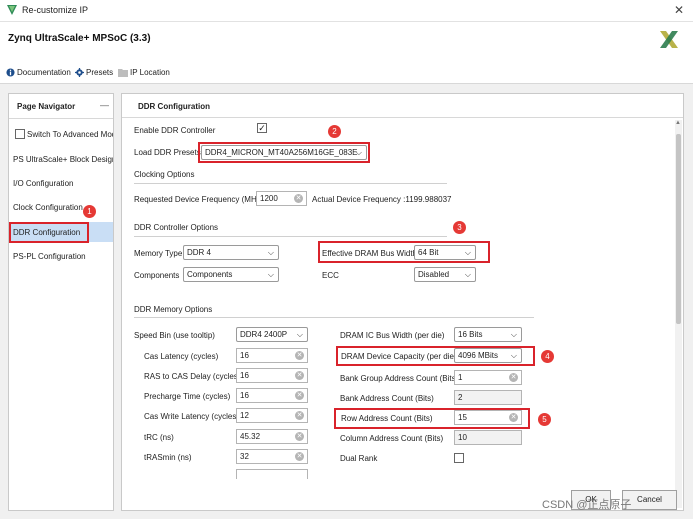  I want to click on cas-write-latency-label: Cas Write Latency (cycles), so click(191, 416).